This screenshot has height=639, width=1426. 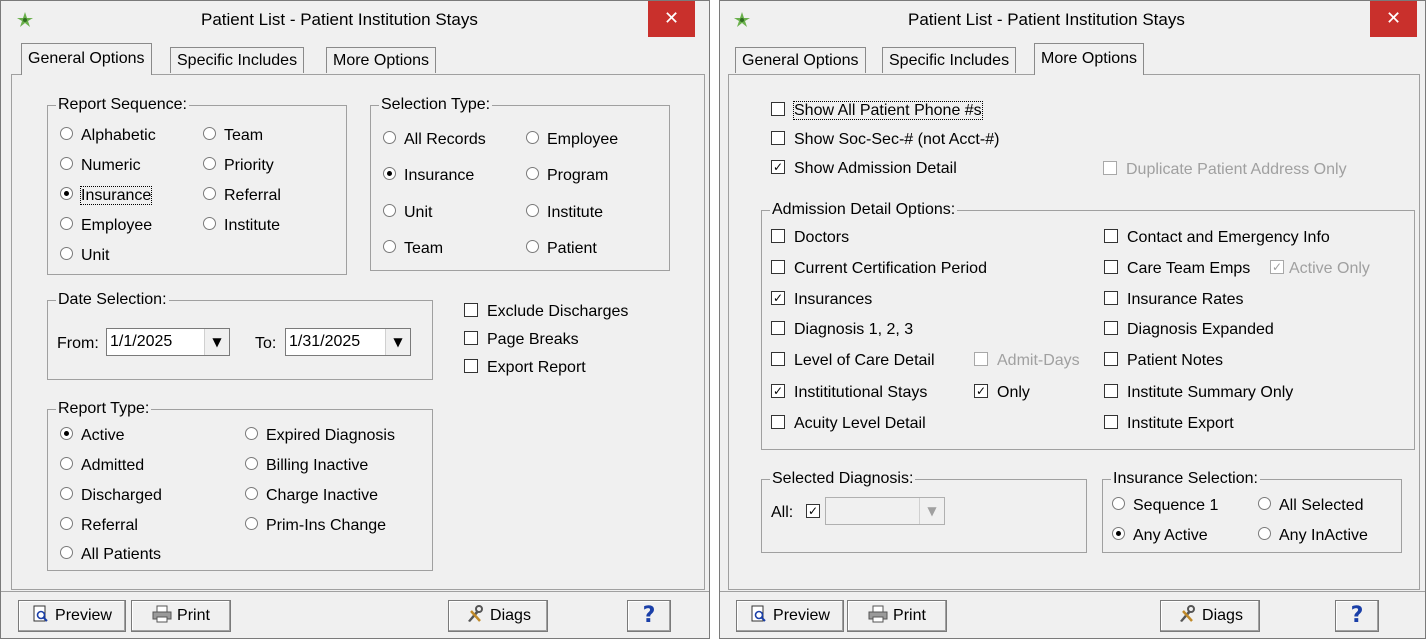 What do you see at coordinates (849, 392) in the screenshot?
I see `institutional-stays-checkbox: ✓ Instititutional Stays` at bounding box center [849, 392].